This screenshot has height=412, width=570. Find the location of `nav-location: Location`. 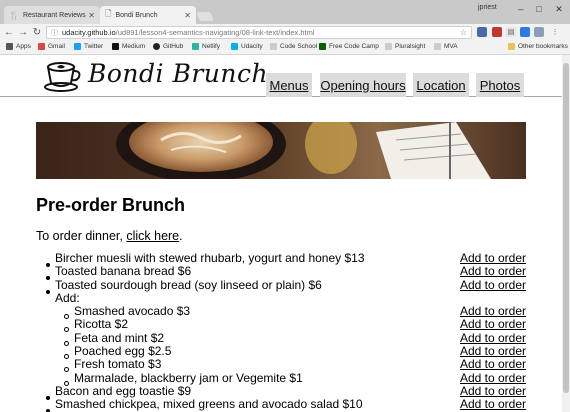

nav-location: Location is located at coordinates (441, 85).